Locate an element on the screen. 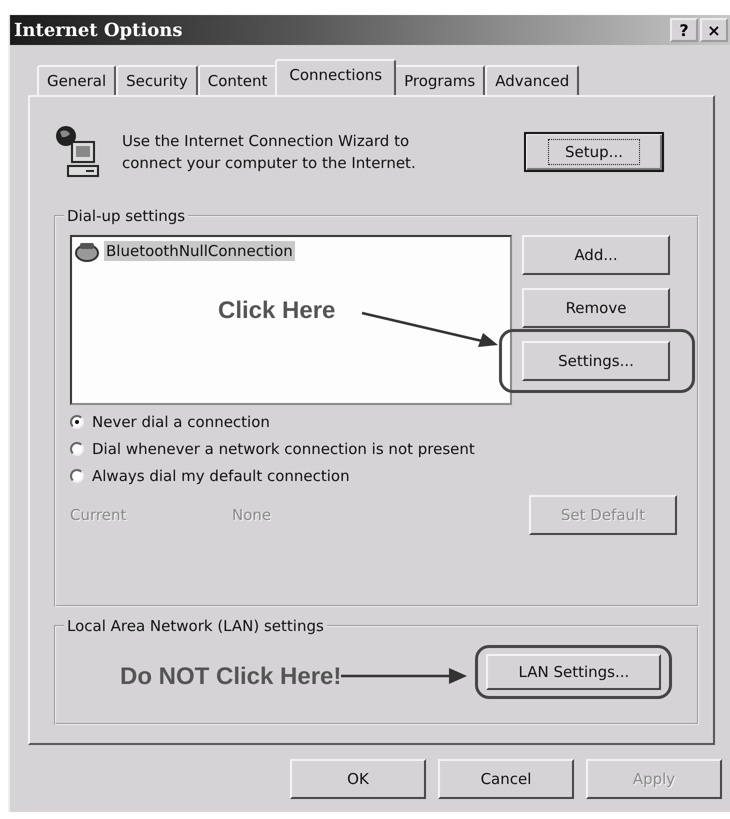 This screenshot has width=730, height=819. tab: Connections is located at coordinates (335, 77).